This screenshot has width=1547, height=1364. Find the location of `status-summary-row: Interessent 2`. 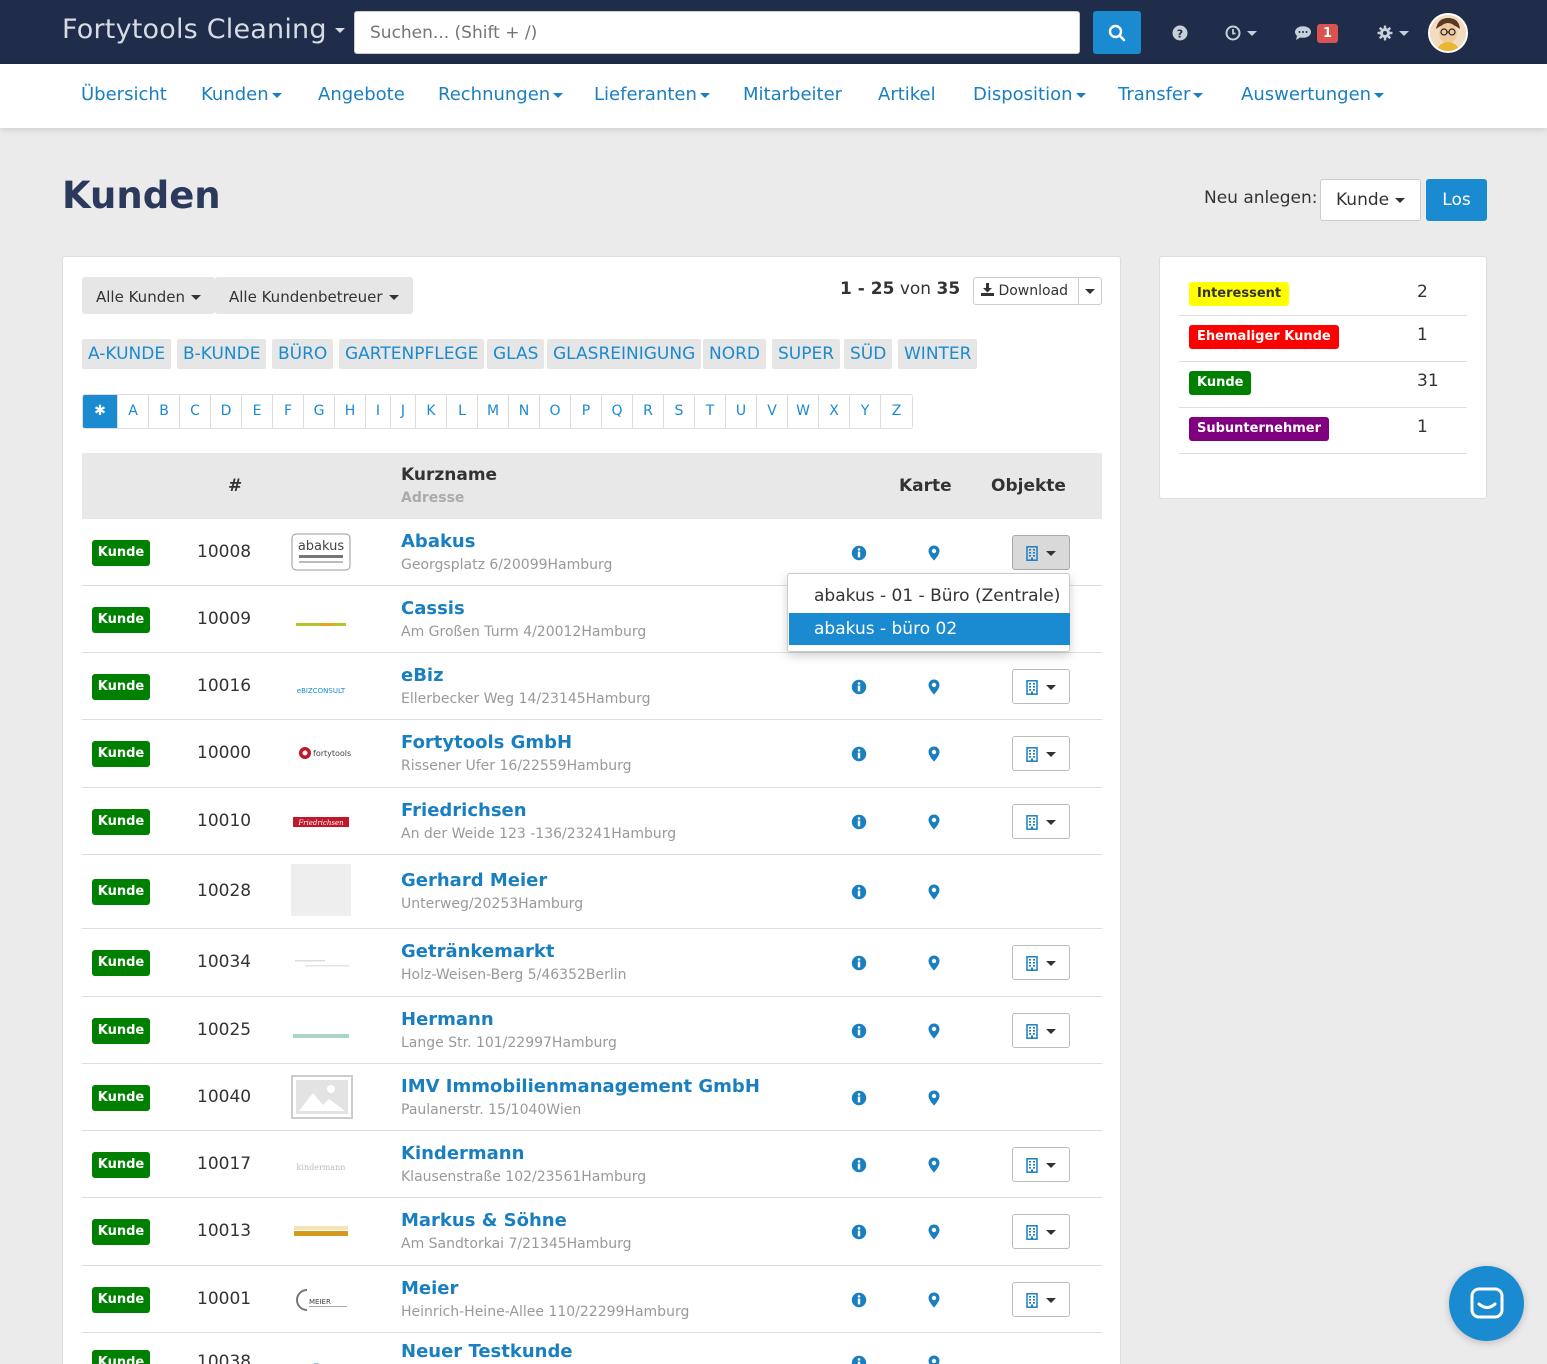

status-summary-row: Interessent 2 is located at coordinates (1323, 294).